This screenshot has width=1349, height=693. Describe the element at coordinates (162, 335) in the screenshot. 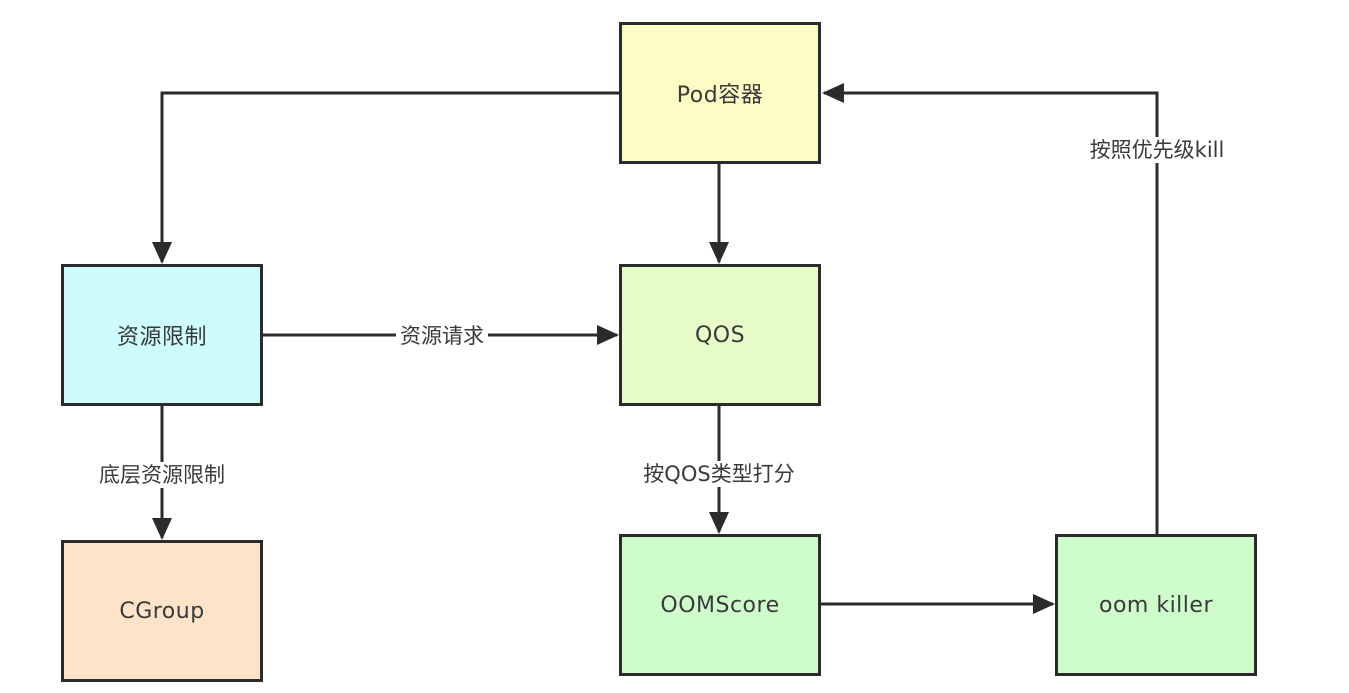

I see `node-resource-limit: 资源限制` at that location.